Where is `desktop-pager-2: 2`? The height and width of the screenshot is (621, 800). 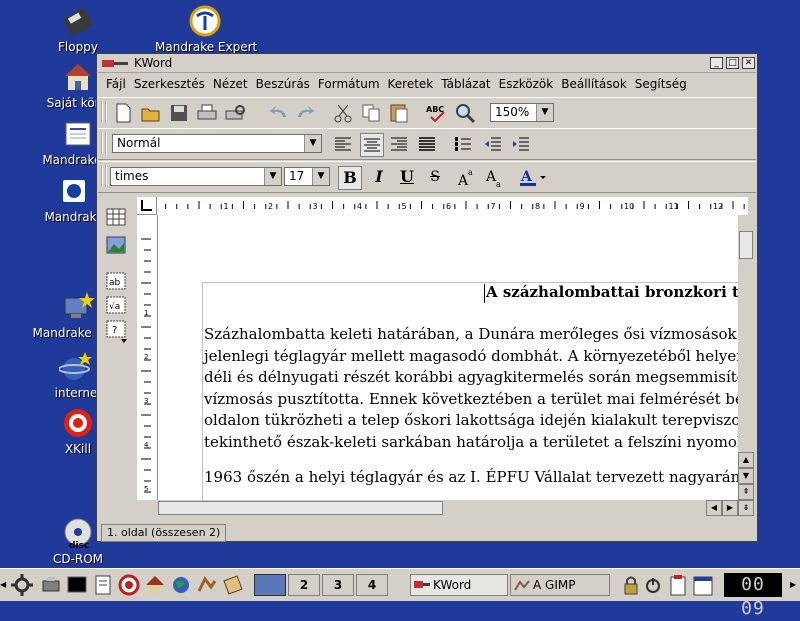 desktop-pager-2: 2 is located at coordinates (304, 585).